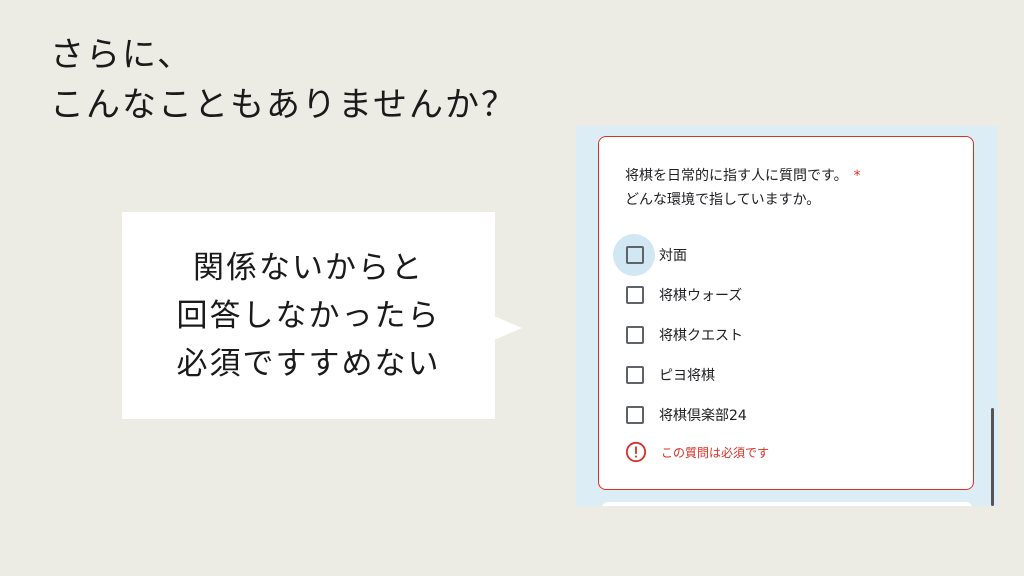  I want to click on callout-line-2: 回答しなかったら, so click(308, 315).